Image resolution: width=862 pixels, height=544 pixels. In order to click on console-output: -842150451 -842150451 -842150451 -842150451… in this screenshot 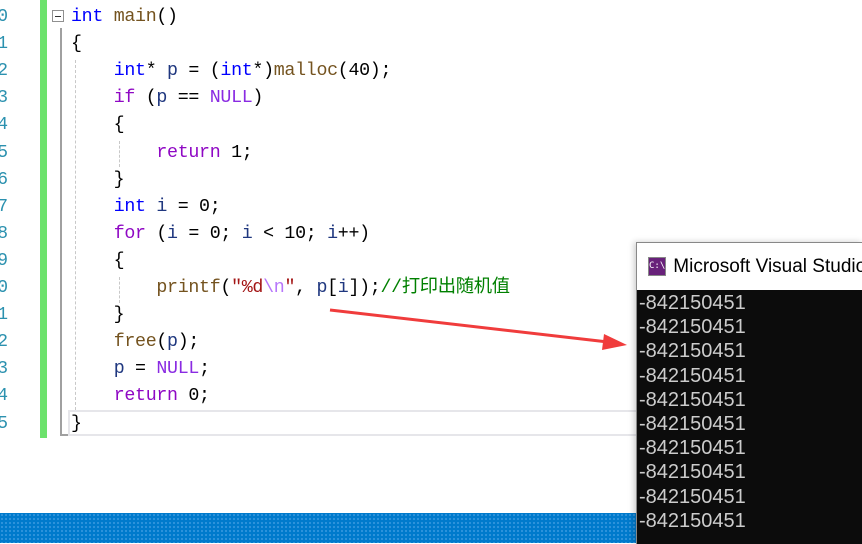, I will do `click(749, 411)`.